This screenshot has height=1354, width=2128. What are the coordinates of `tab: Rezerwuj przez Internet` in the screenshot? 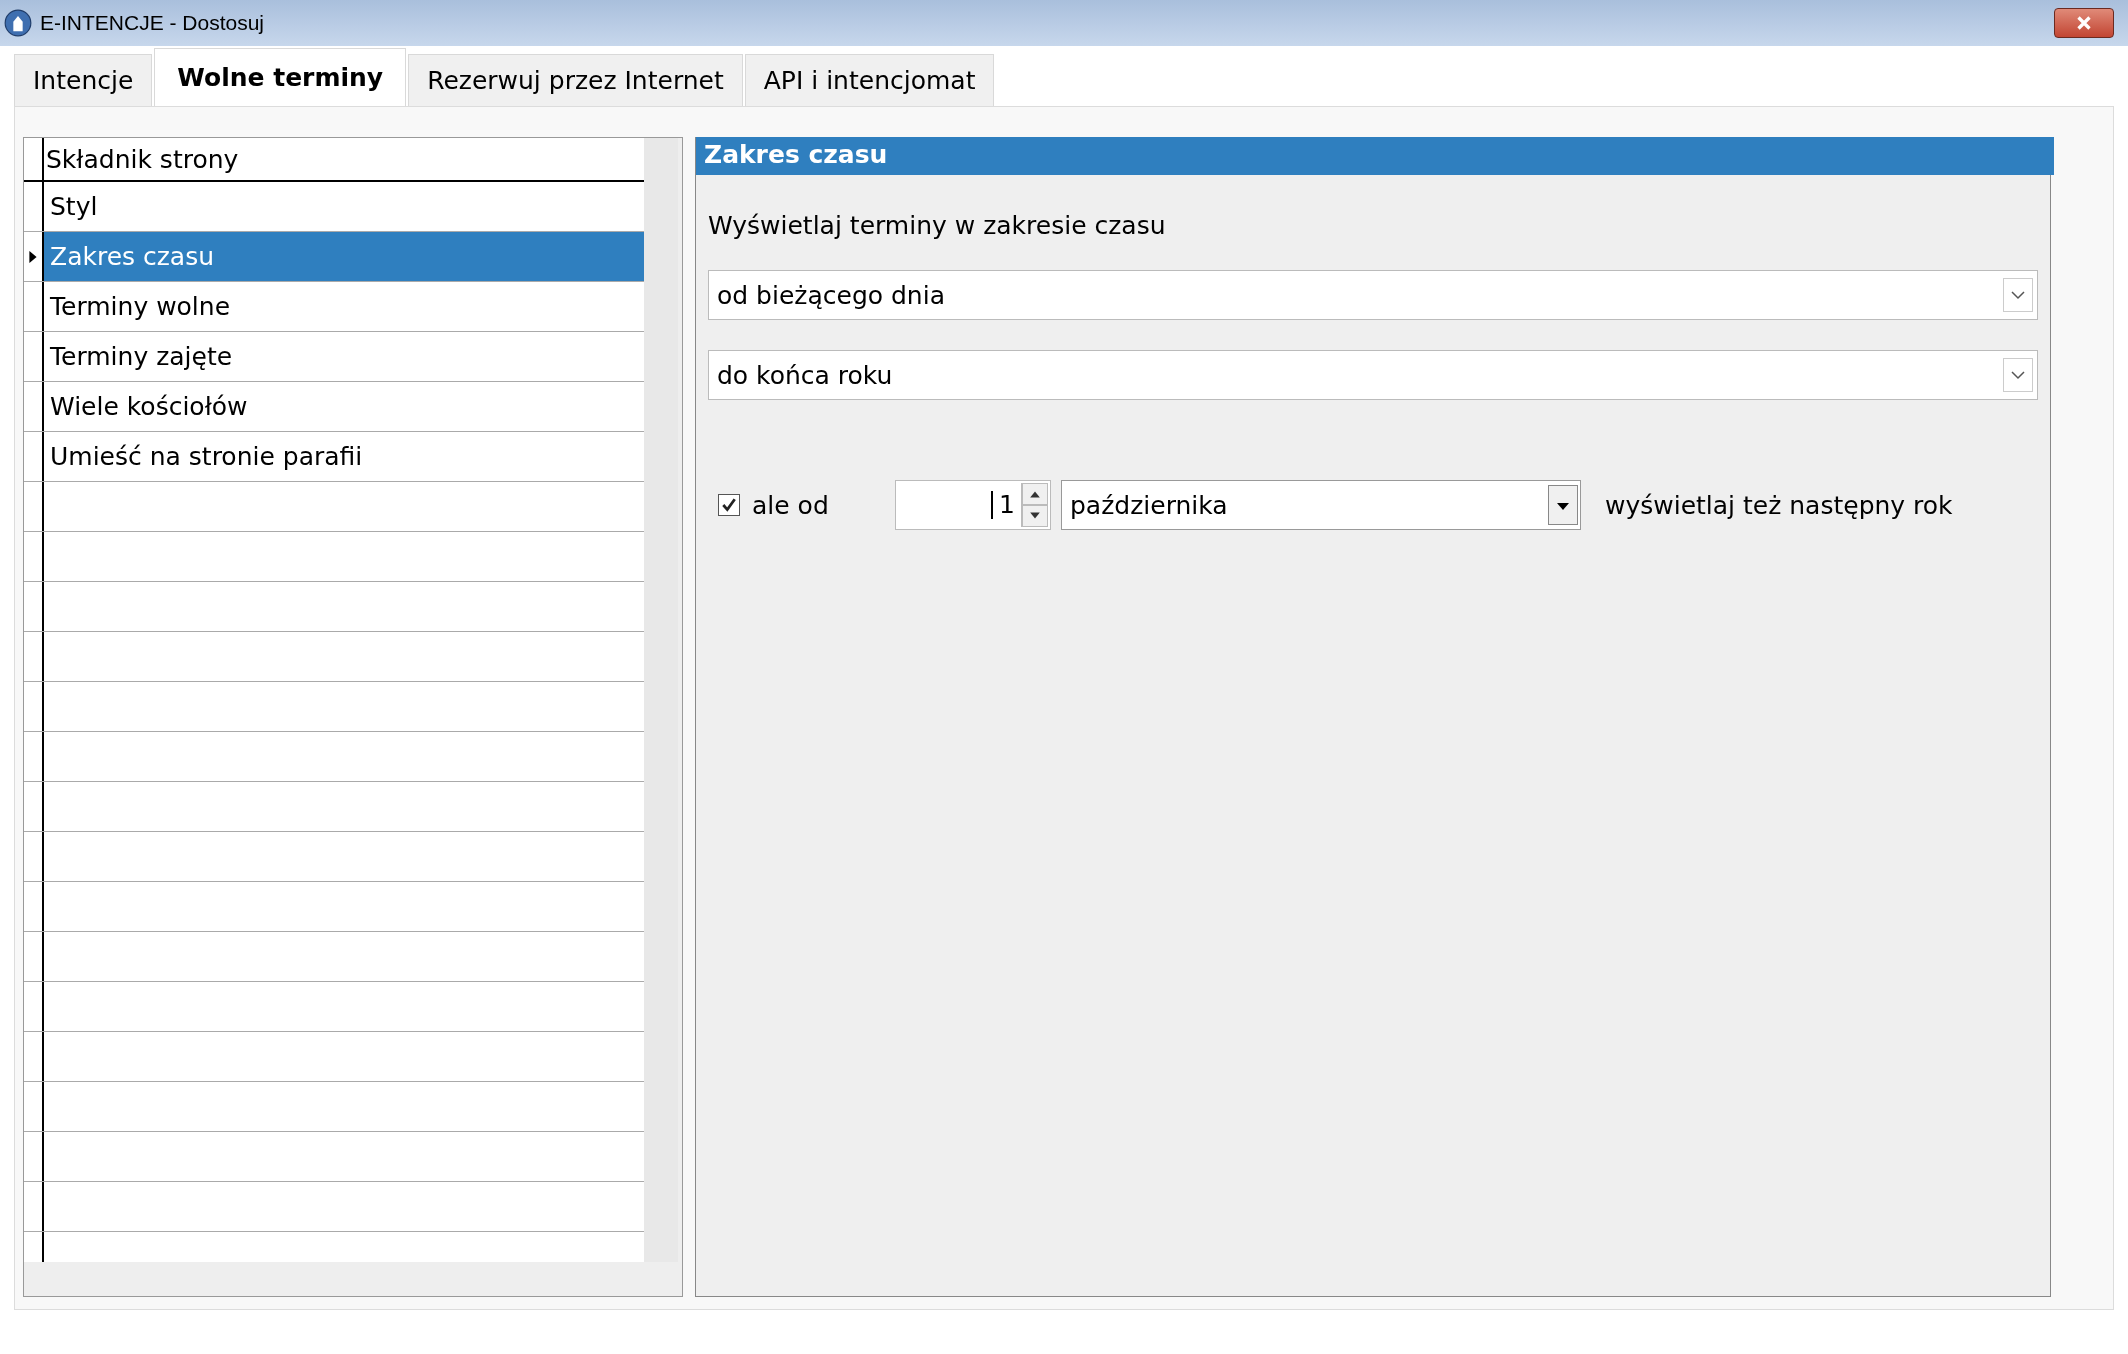 It's located at (575, 80).